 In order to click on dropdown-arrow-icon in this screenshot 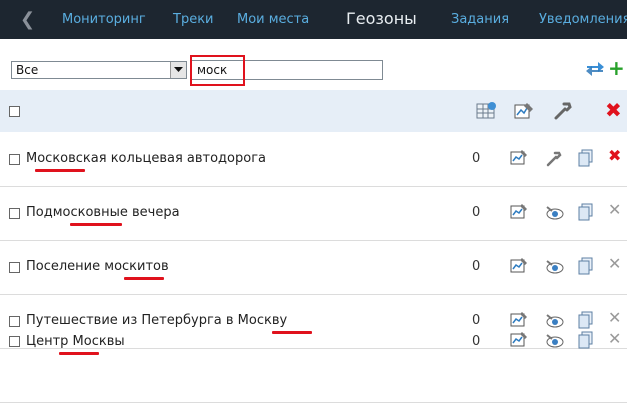, I will do `click(178, 70)`.